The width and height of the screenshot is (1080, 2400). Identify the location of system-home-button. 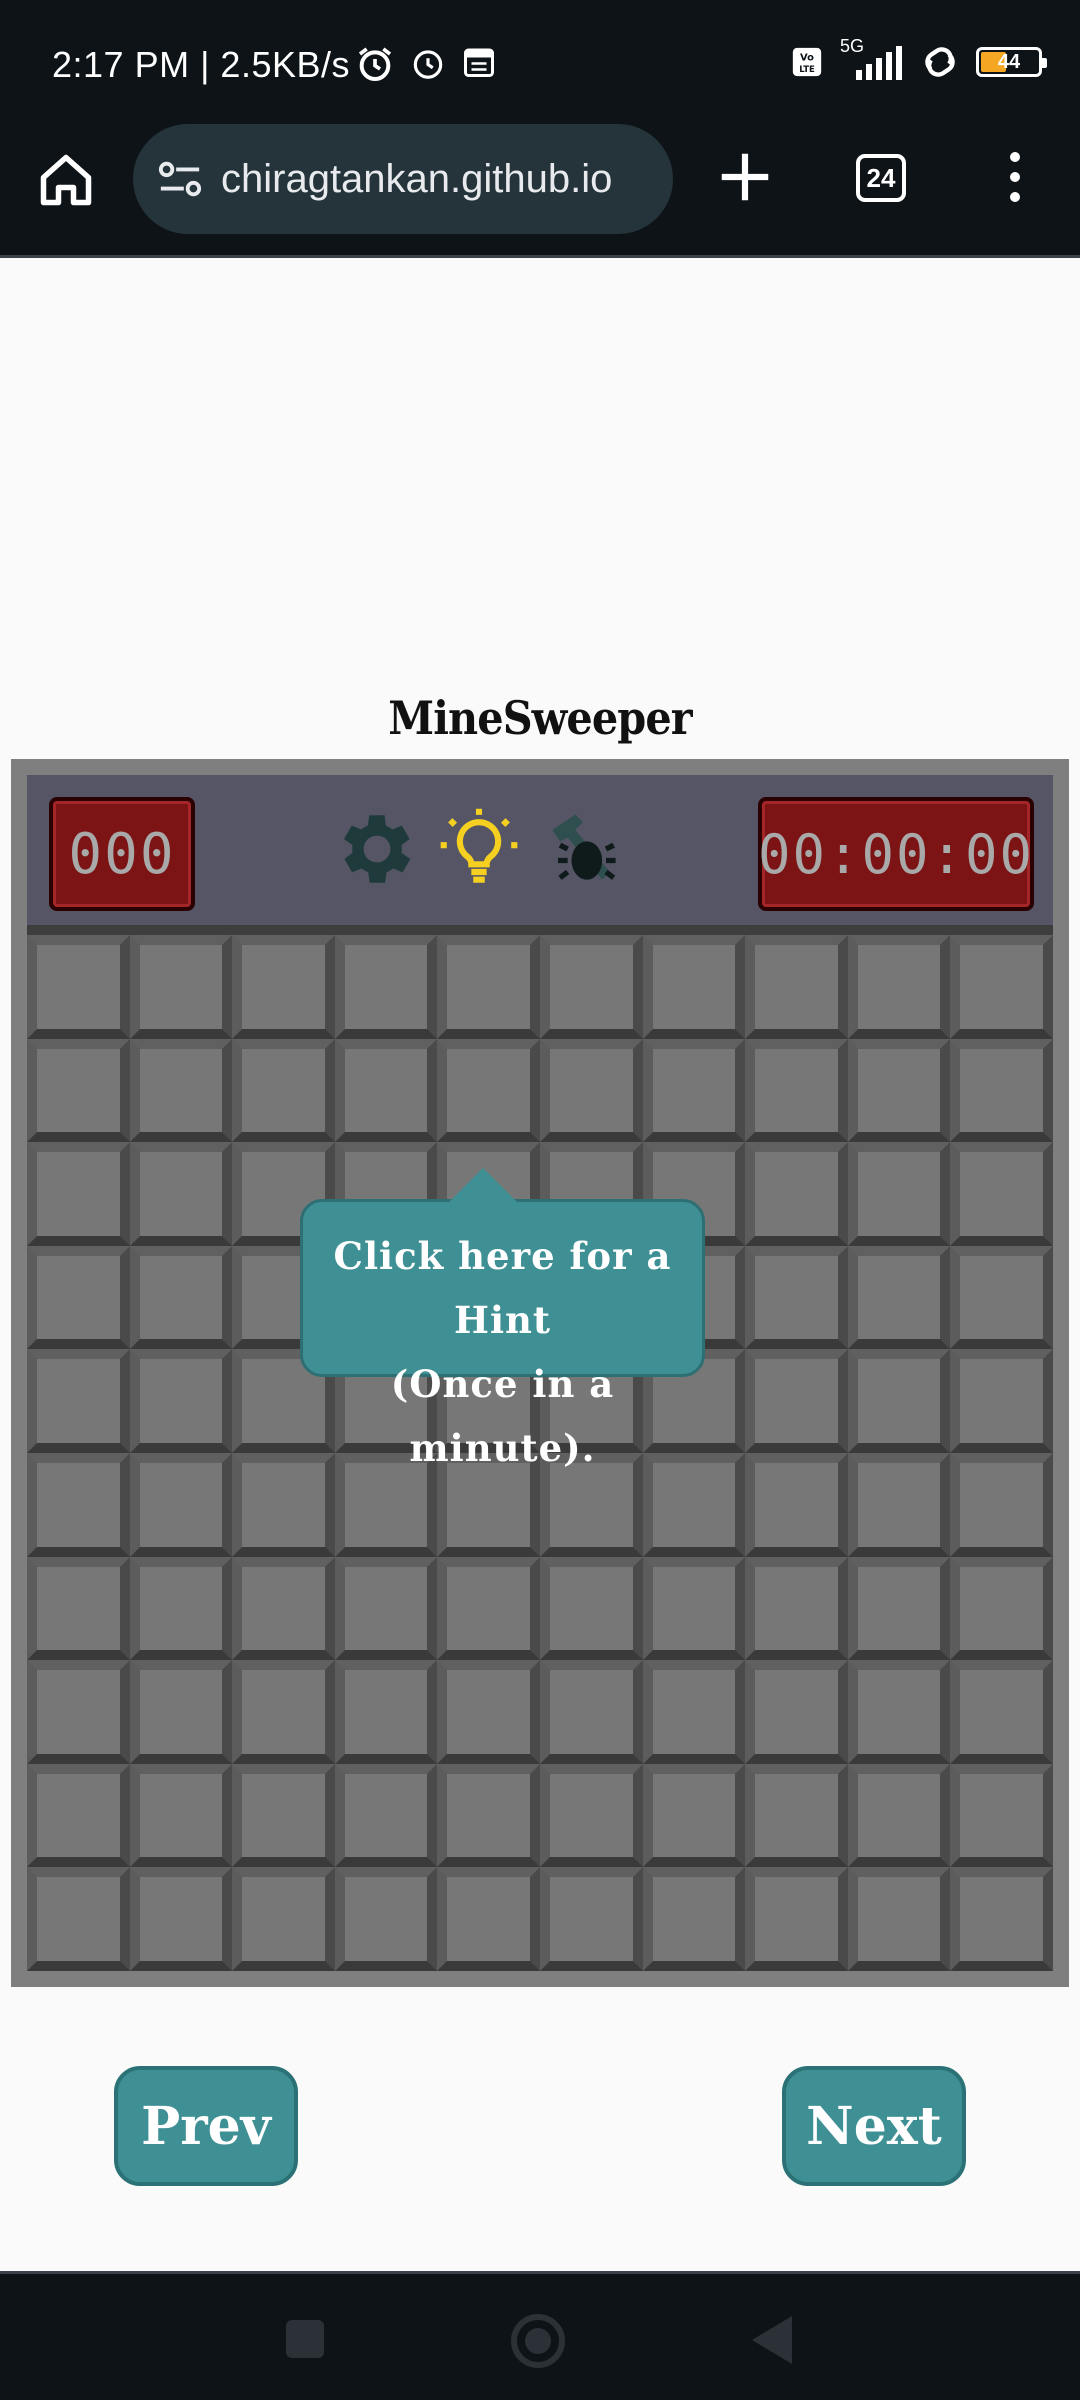
(538, 2341).